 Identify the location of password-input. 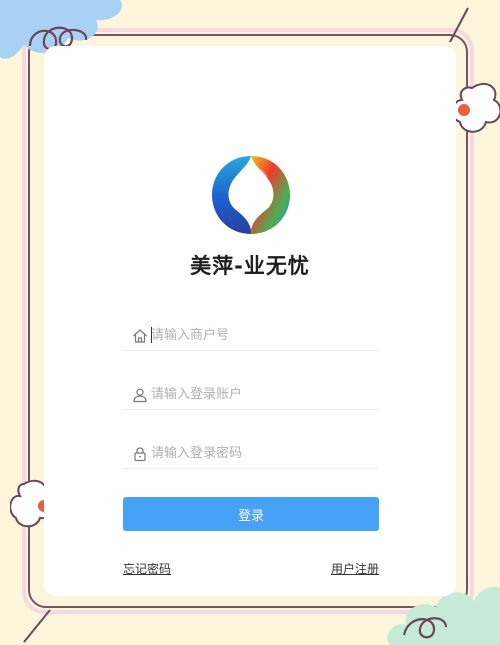
(261, 453).